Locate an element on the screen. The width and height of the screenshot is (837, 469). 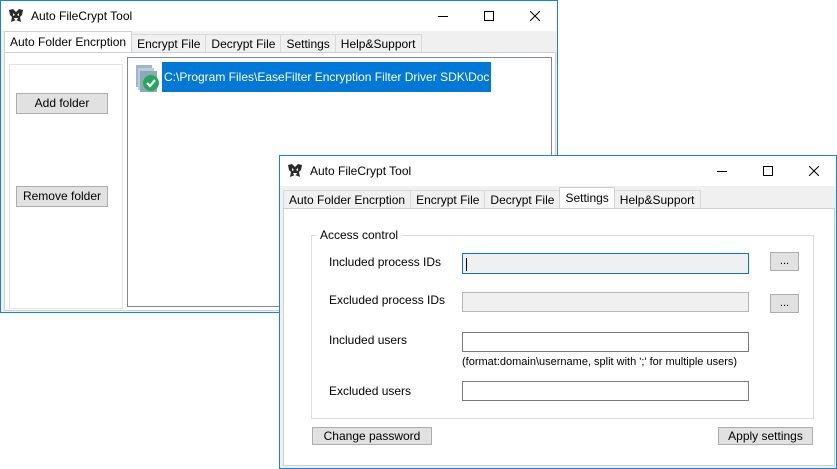
group-title: Access control is located at coordinates (359, 235).